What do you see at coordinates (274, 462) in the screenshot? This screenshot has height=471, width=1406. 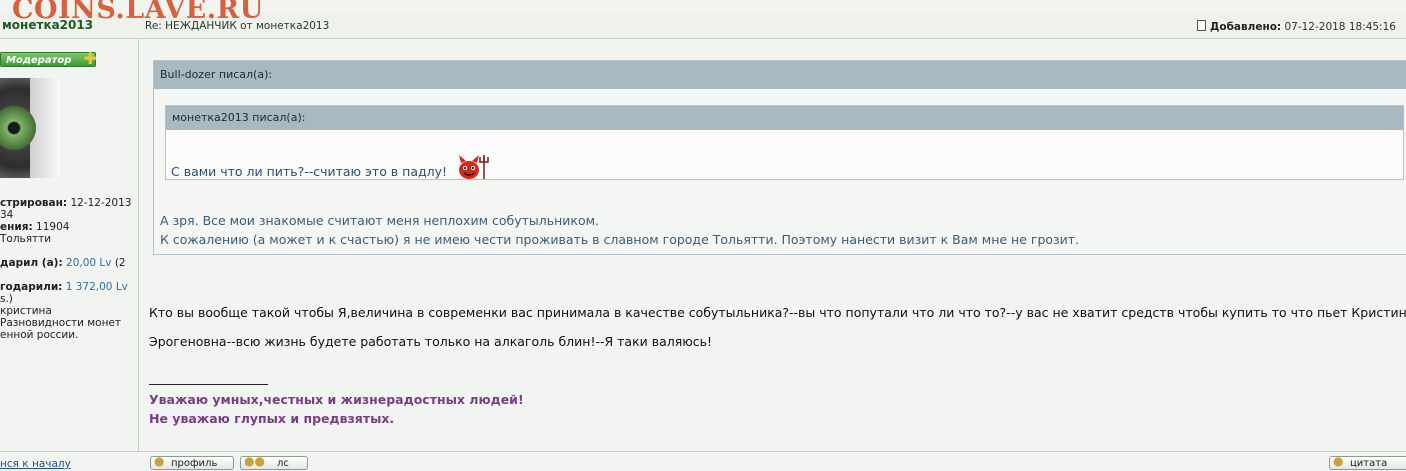 I see `pm-button: ●● лс` at bounding box center [274, 462].